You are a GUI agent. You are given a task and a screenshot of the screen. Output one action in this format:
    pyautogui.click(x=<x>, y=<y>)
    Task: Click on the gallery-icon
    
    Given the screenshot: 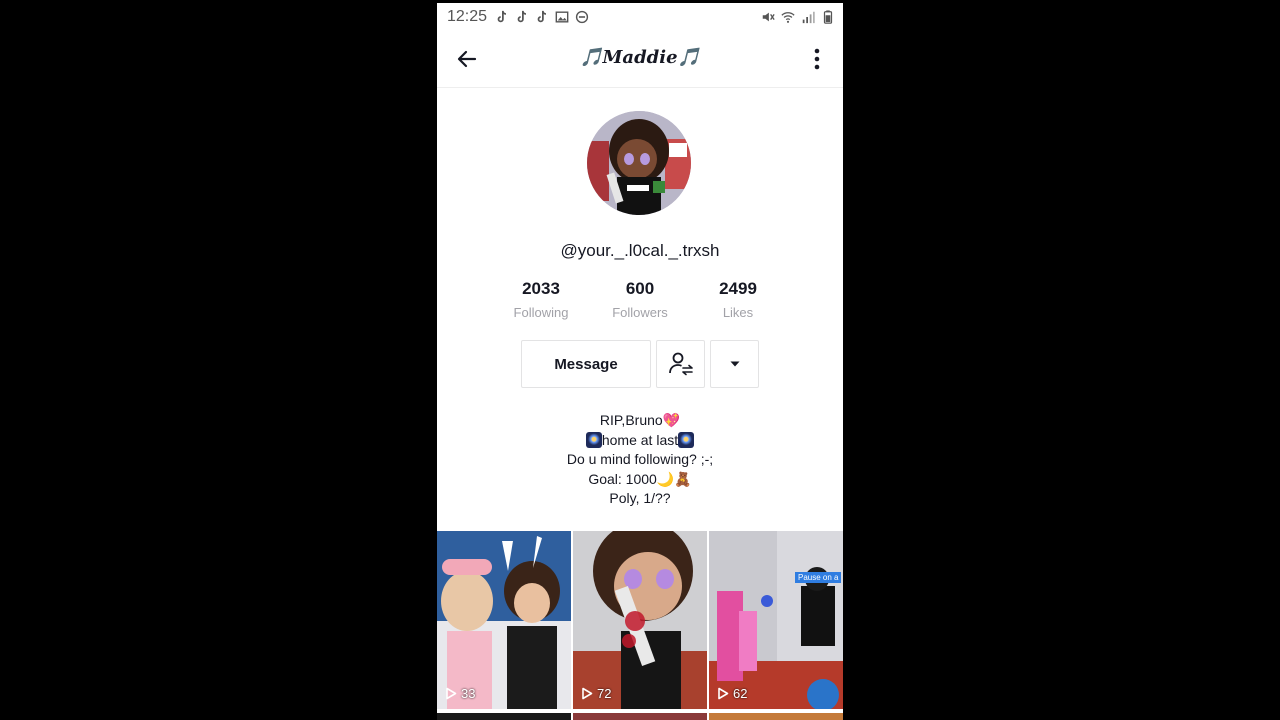 What is the action you would take?
    pyautogui.click(x=562, y=17)
    